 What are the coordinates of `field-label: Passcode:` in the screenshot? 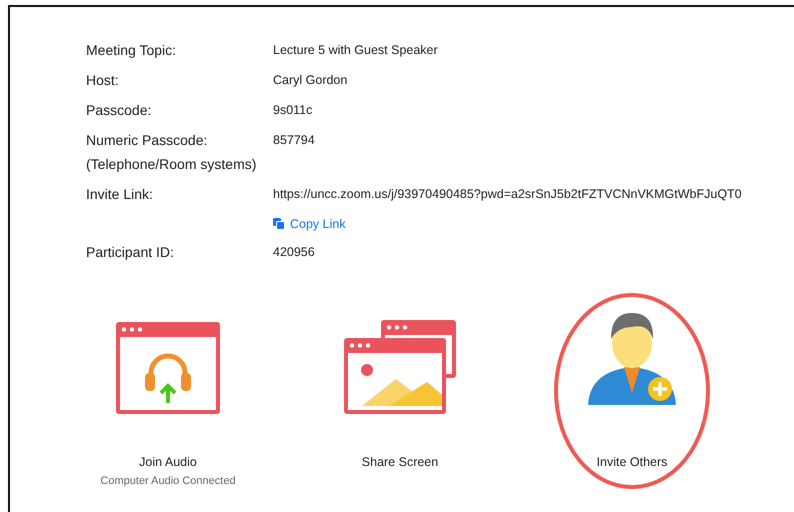 It's located at (119, 110).